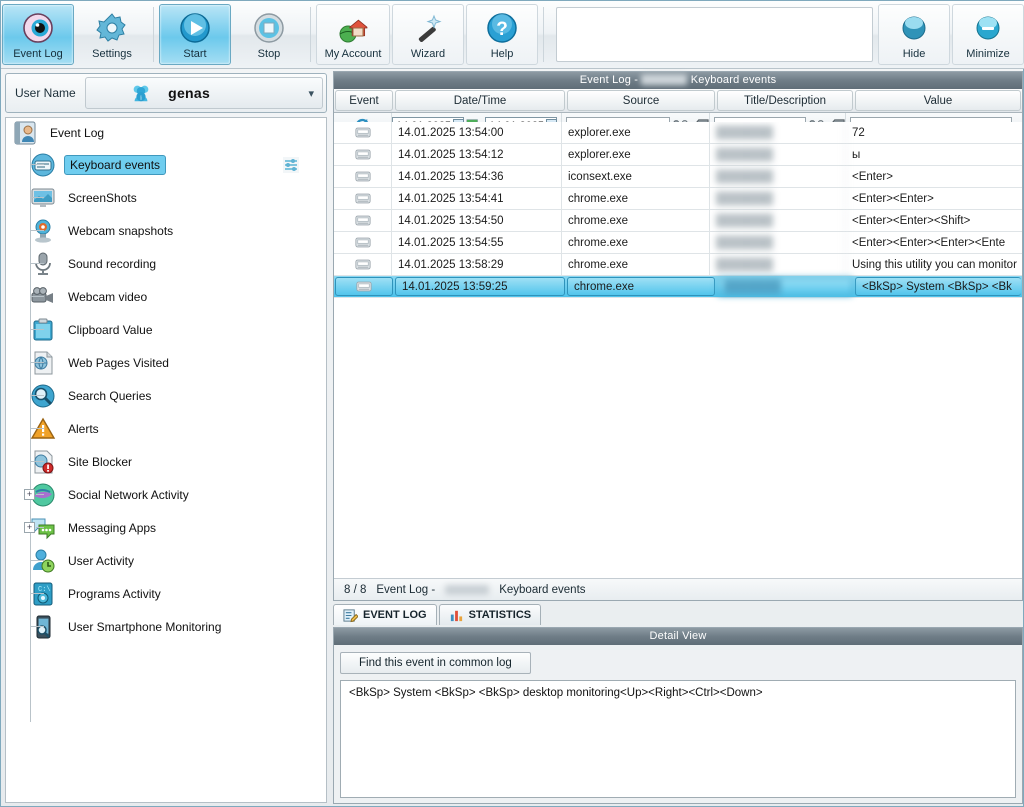 The height and width of the screenshot is (807, 1024). What do you see at coordinates (102, 197) in the screenshot?
I see `sidebar-item-label: ScreenShots` at bounding box center [102, 197].